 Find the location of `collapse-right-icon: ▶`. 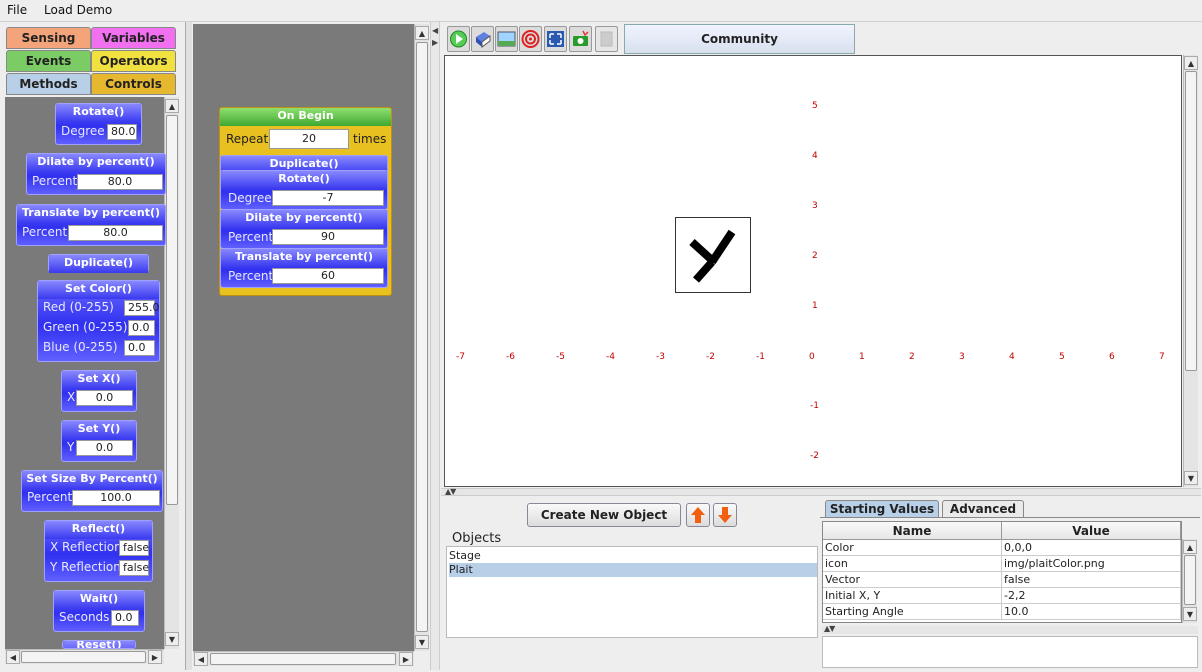

collapse-right-icon: ▶ is located at coordinates (435, 42).